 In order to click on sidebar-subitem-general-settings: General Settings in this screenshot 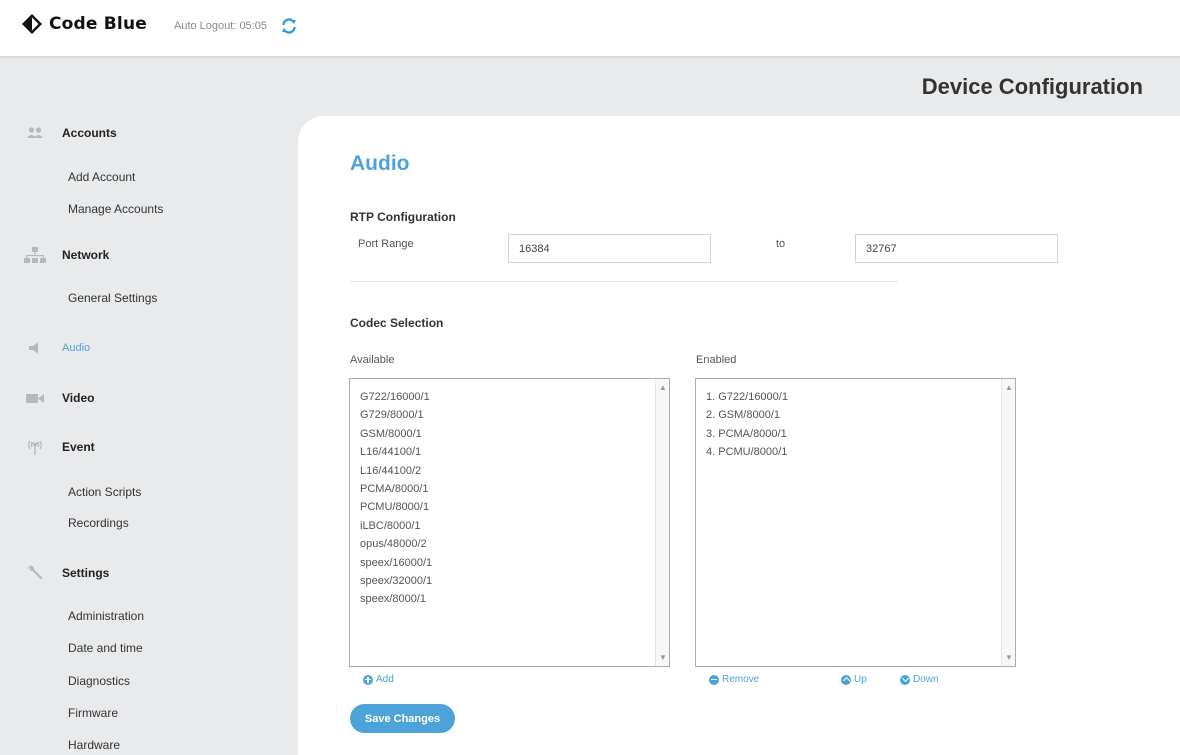, I will do `click(112, 298)`.